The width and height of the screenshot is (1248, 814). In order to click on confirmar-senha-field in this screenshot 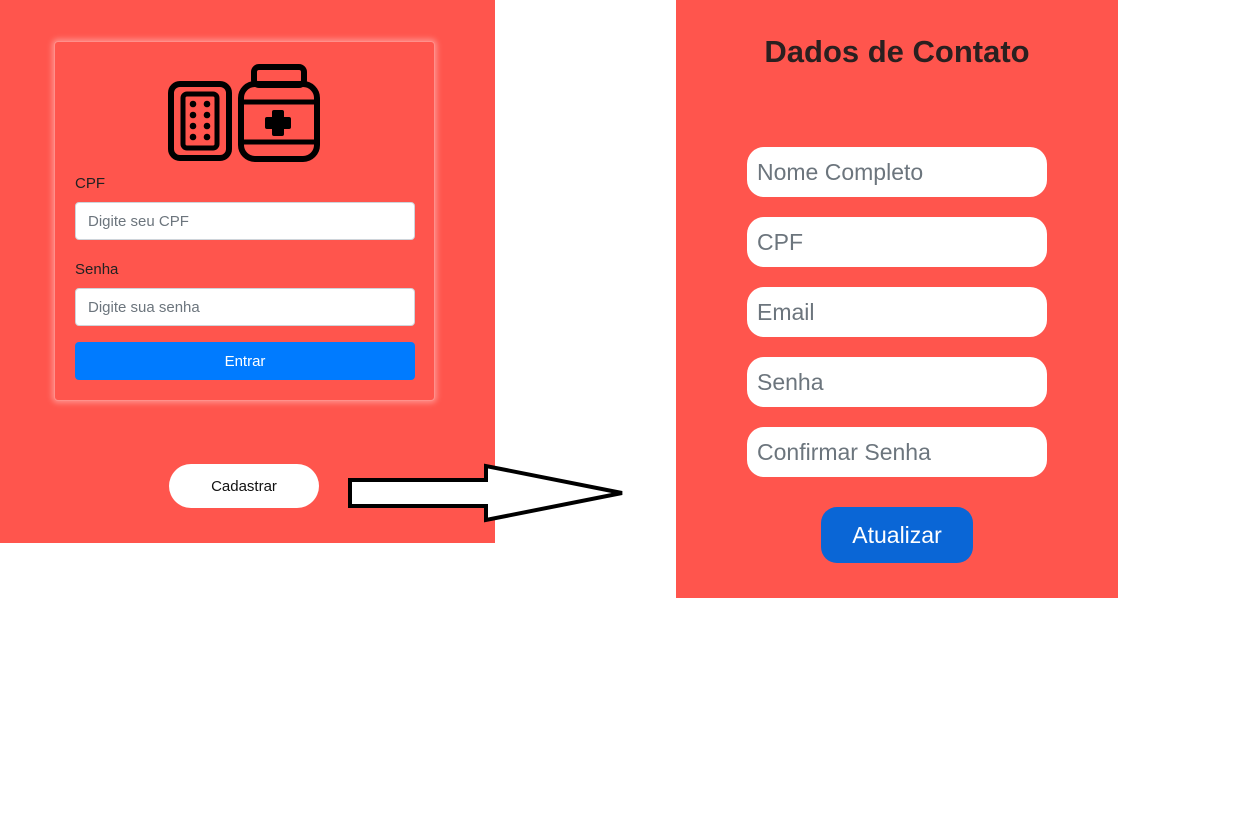, I will do `click(897, 452)`.